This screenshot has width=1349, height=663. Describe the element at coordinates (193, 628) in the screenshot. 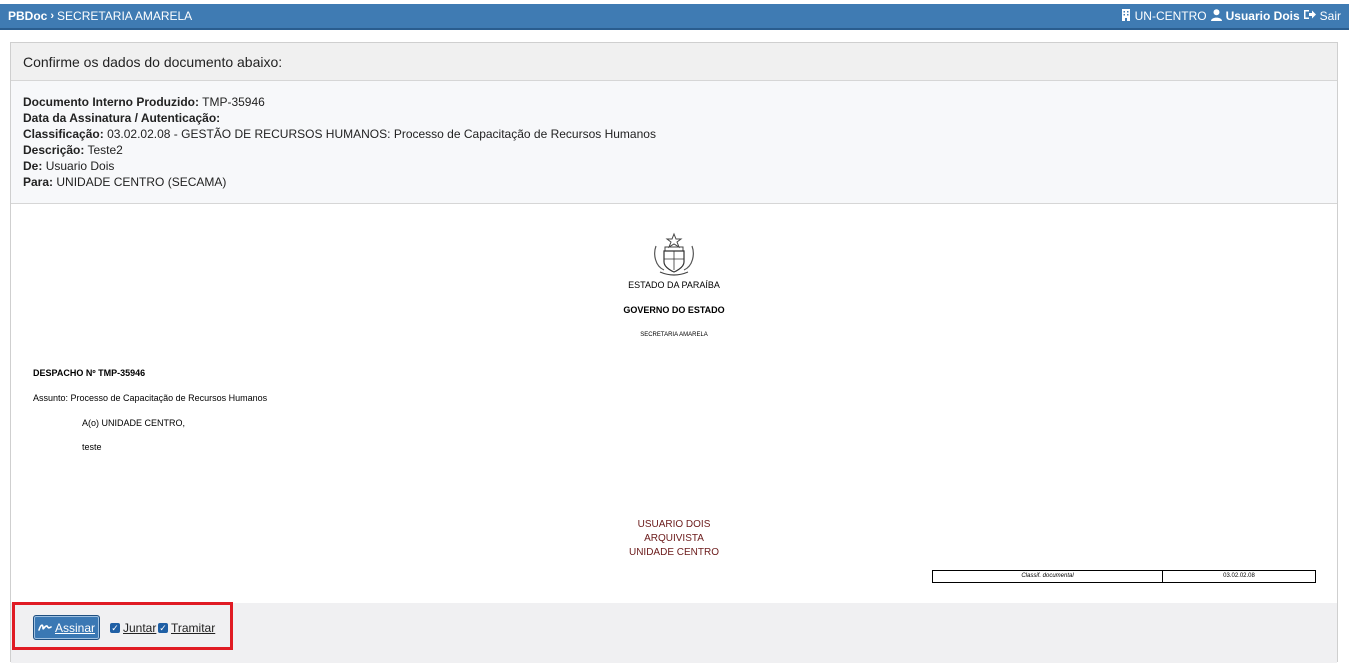

I see `forward-label: Tramitar` at that location.